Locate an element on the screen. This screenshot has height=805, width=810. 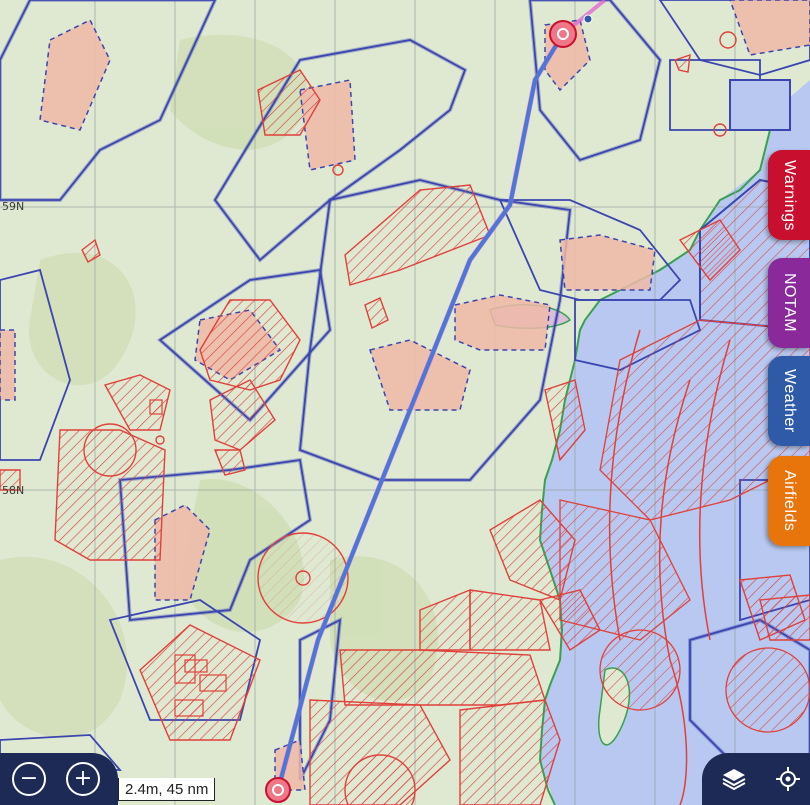
tab-airfields: Airfields is located at coordinates (789, 501).